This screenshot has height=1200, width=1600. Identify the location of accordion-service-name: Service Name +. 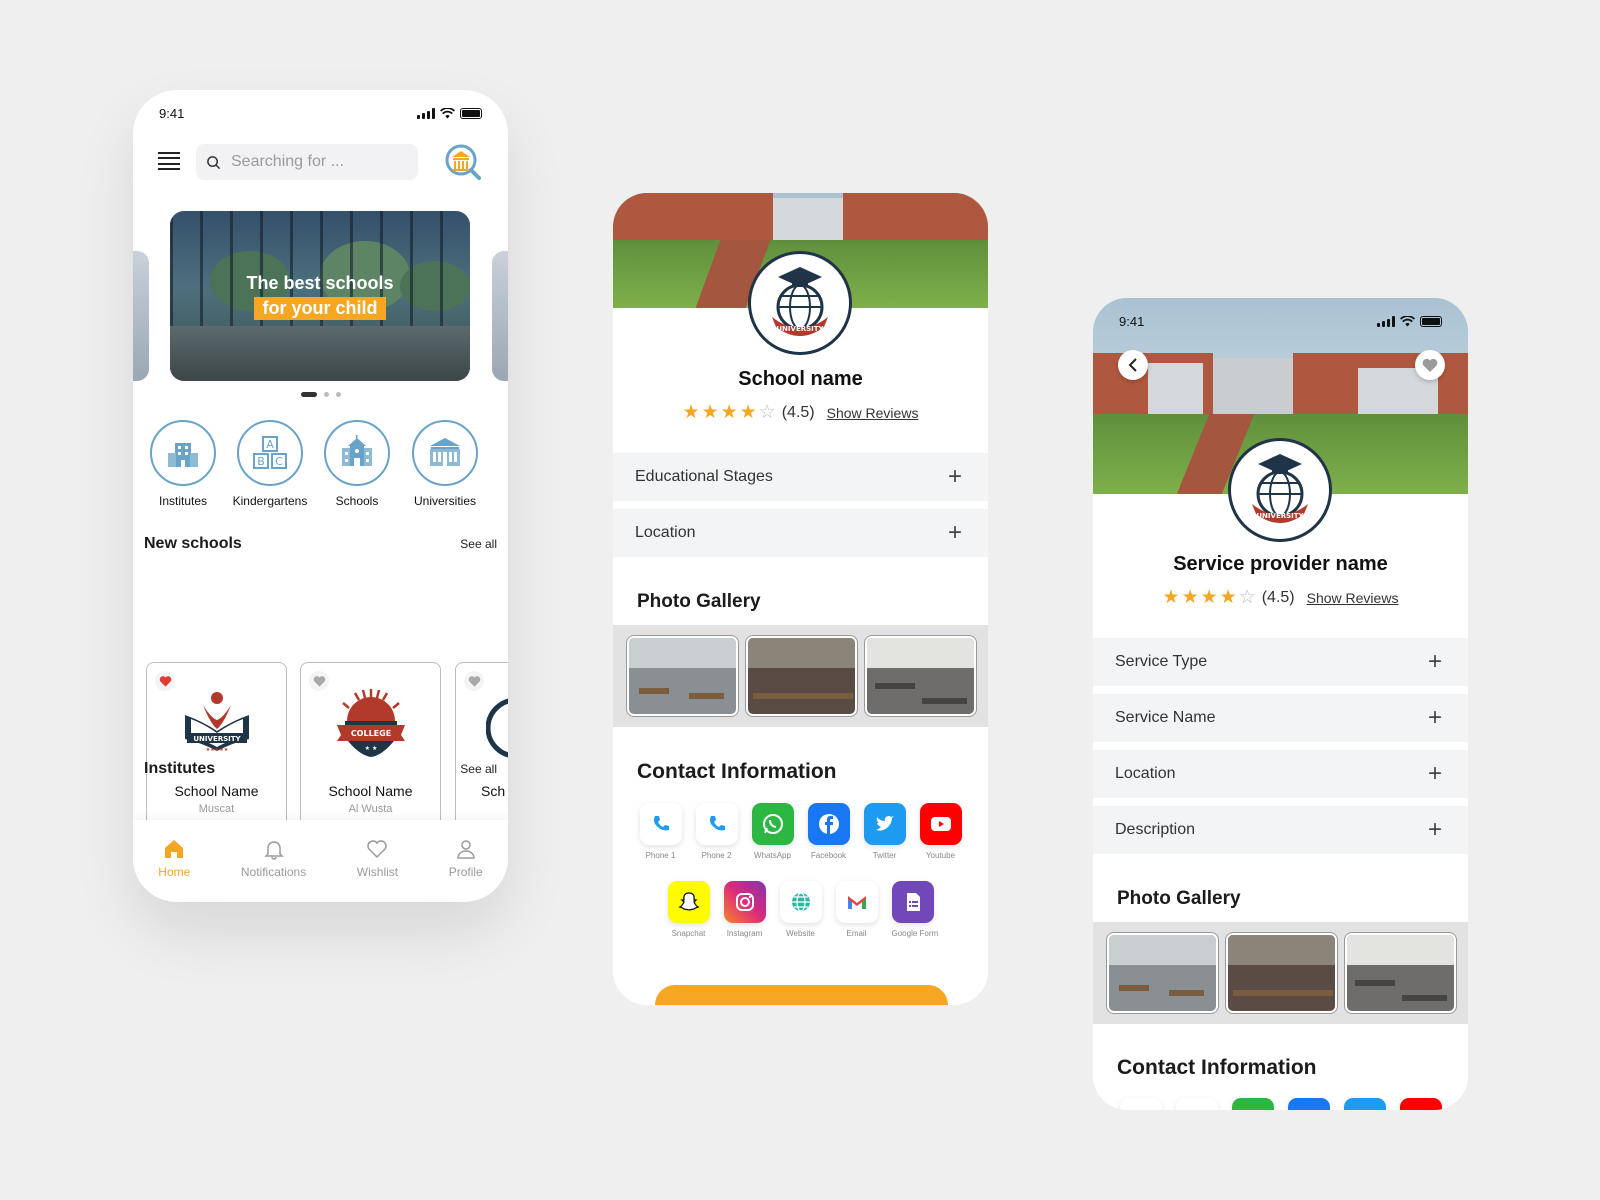
(1280, 718).